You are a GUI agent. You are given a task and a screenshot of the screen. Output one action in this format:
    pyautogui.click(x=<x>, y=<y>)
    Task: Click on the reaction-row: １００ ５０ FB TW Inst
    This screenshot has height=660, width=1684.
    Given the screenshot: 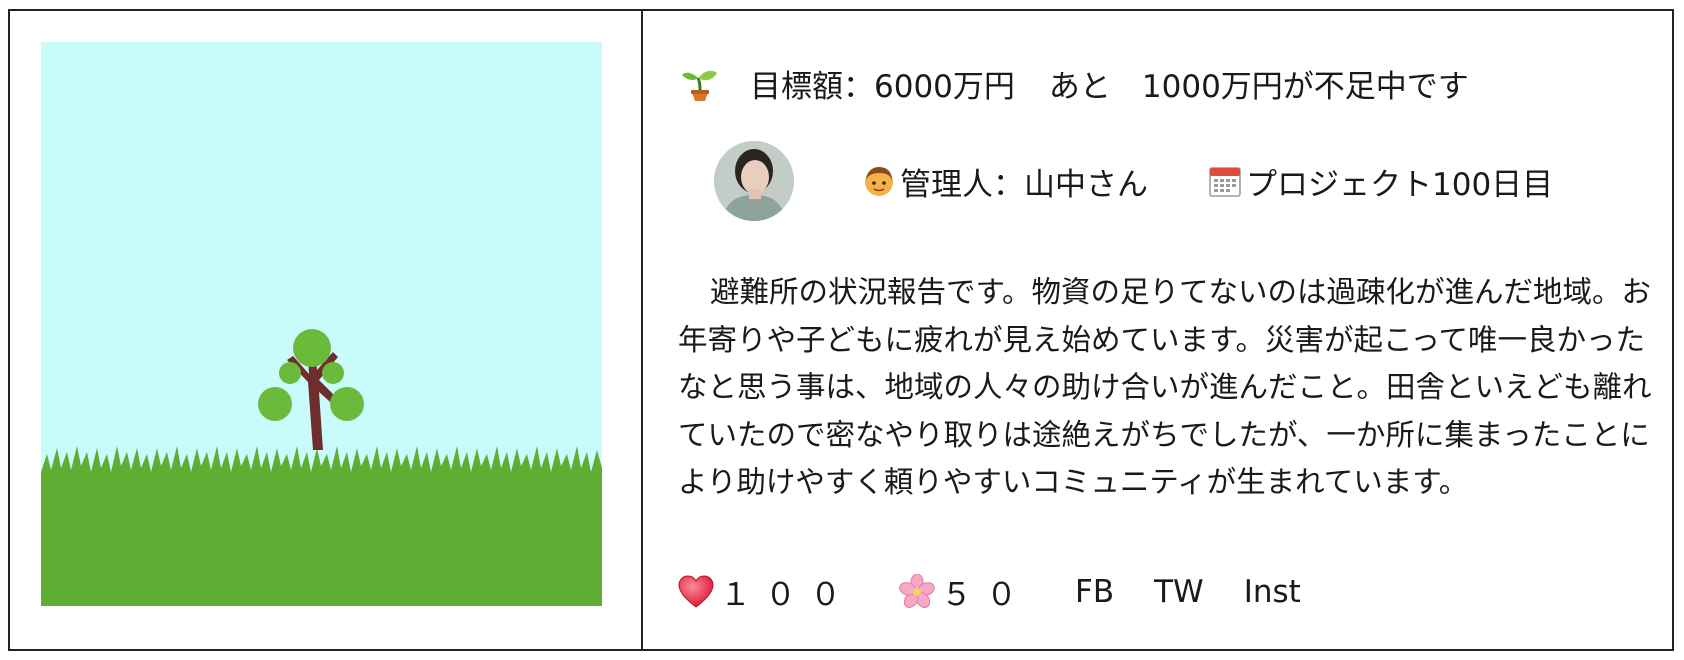 What is the action you would take?
    pyautogui.click(x=1009, y=591)
    